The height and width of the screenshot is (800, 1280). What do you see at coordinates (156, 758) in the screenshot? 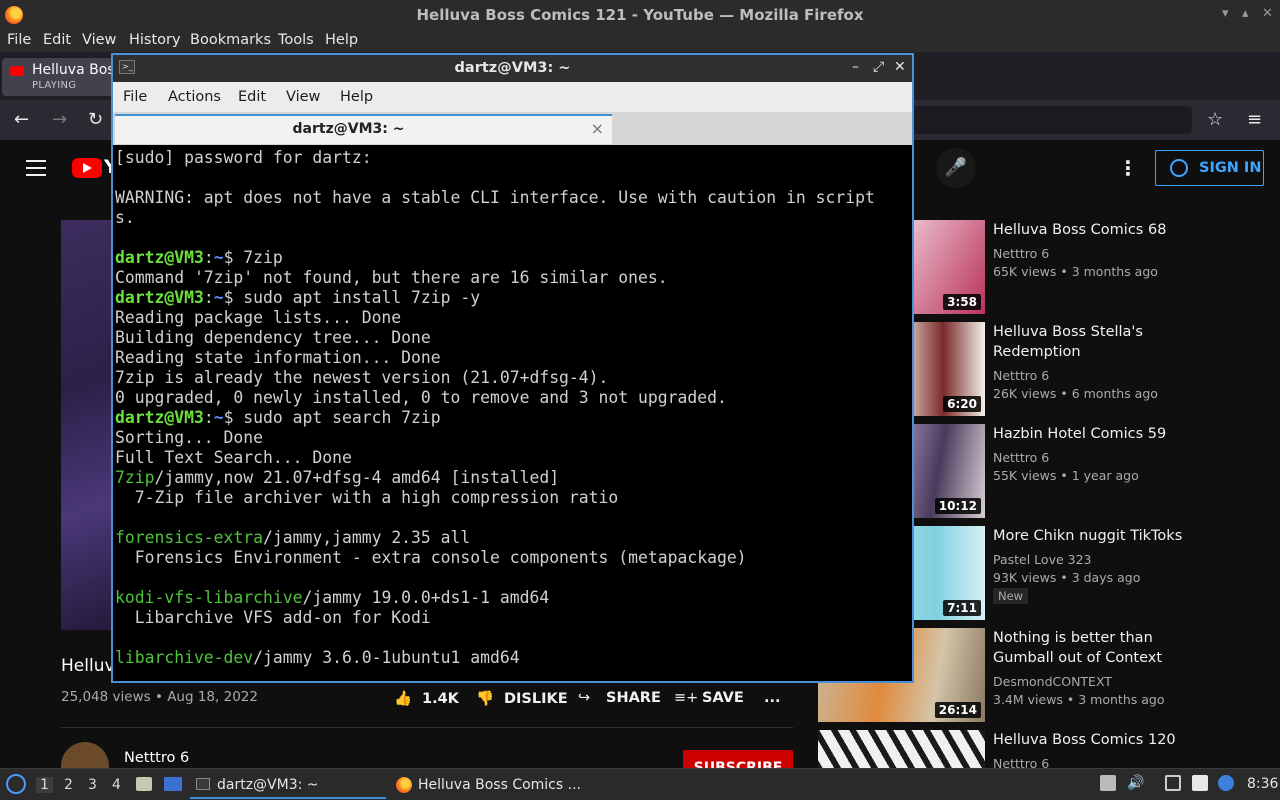
I see `channel-name: Netttro 6` at bounding box center [156, 758].